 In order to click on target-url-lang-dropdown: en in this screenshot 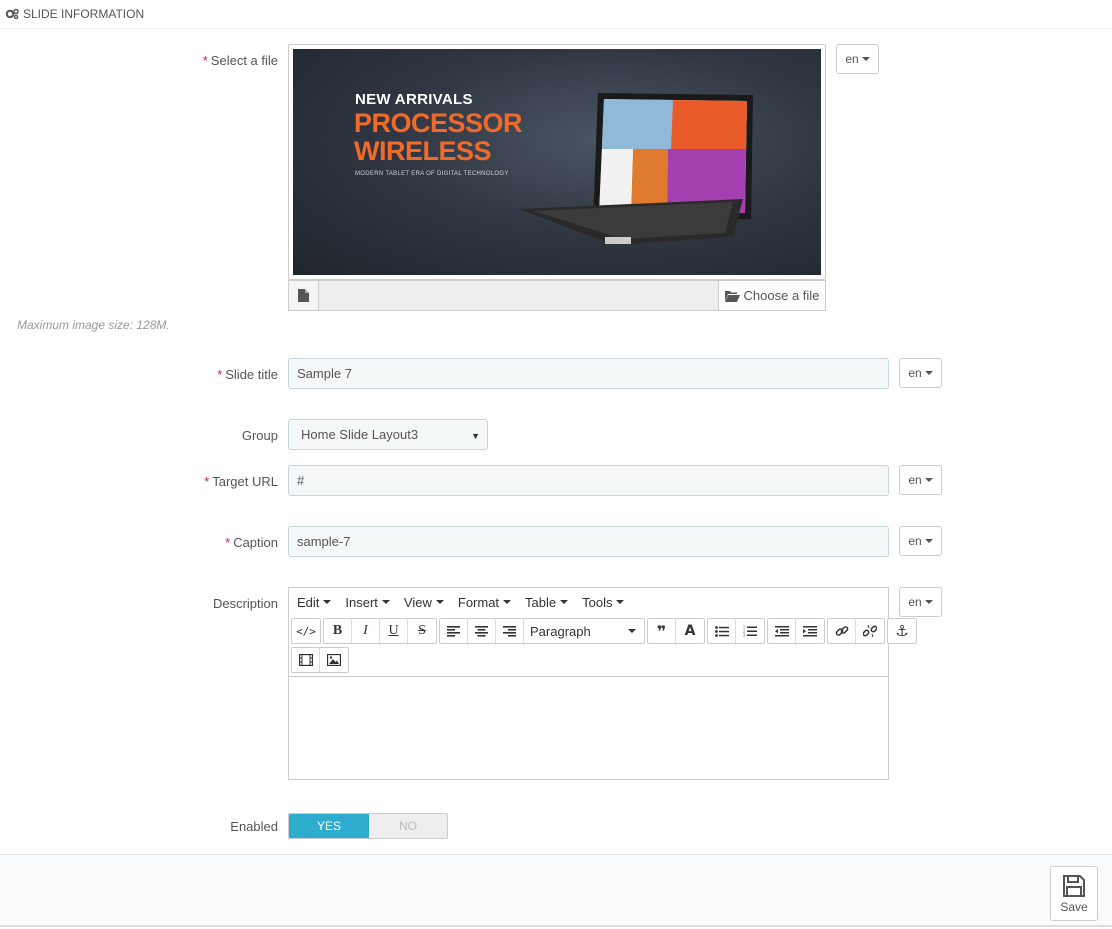, I will do `click(920, 480)`.